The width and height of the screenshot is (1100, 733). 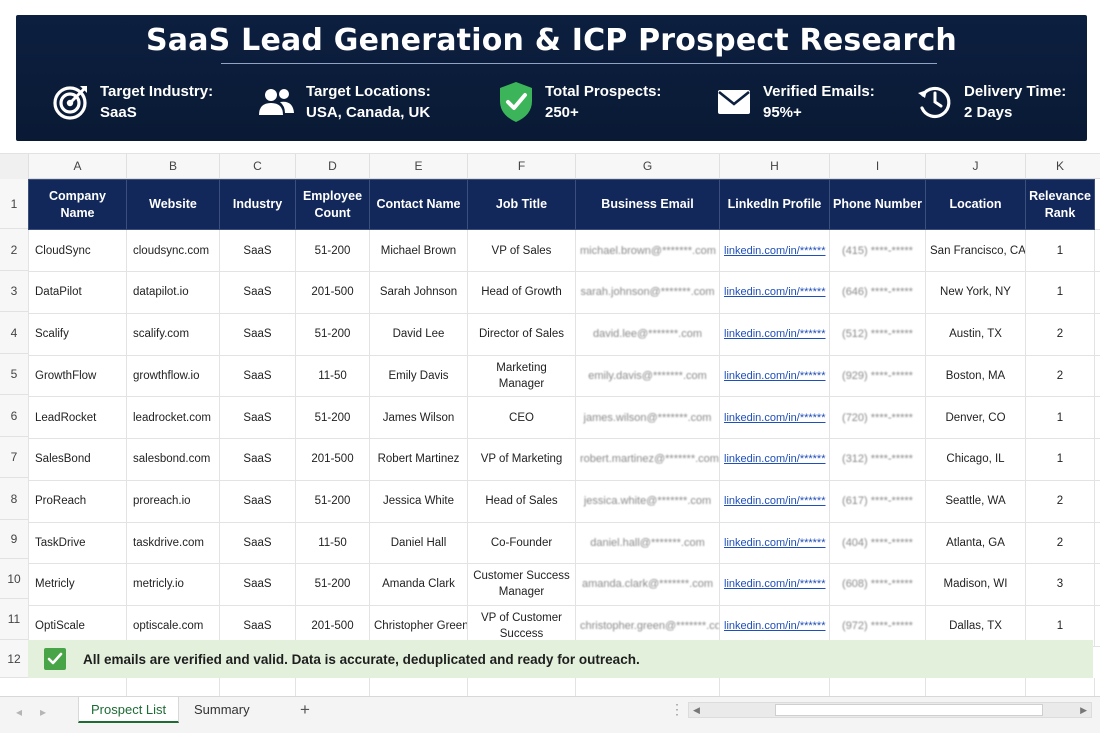 What do you see at coordinates (173, 375) in the screenshot?
I see `cell-website: growthflow.io` at bounding box center [173, 375].